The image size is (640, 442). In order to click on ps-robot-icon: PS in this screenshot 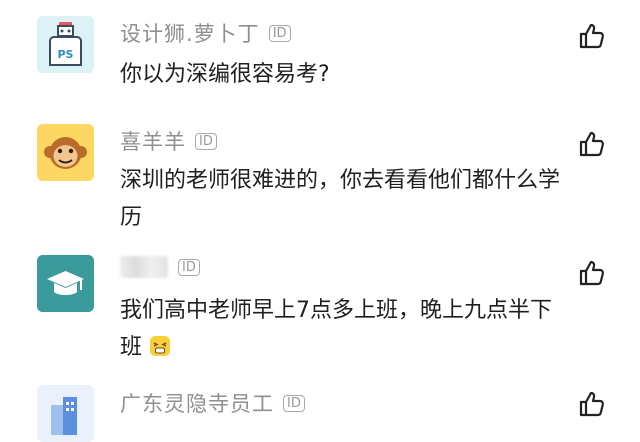, I will do `click(65, 44)`.